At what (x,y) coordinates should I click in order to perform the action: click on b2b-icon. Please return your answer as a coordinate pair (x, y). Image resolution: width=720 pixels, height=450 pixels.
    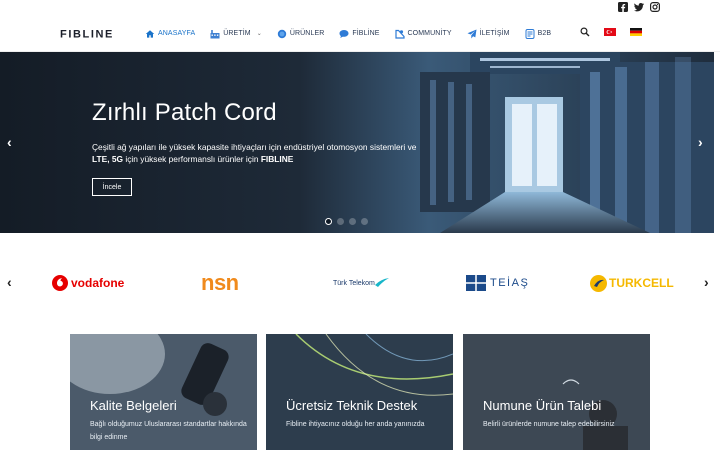
    Looking at the image, I should click on (530, 33).